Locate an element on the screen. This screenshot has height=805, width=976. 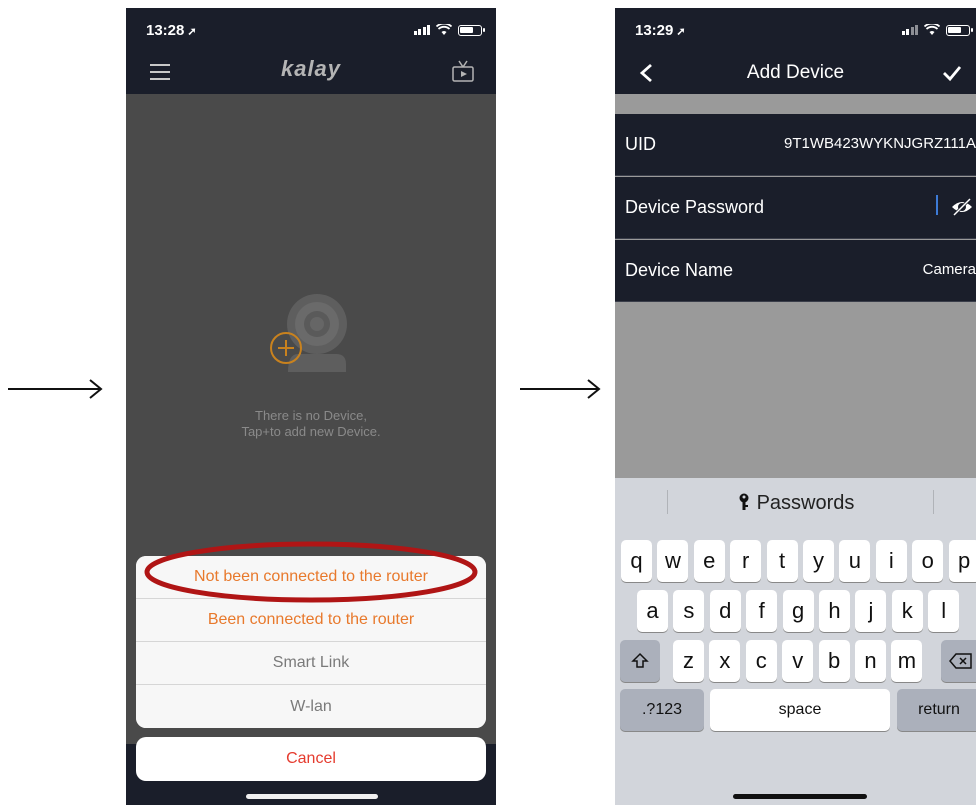
key-g: g is located at coordinates (798, 611).